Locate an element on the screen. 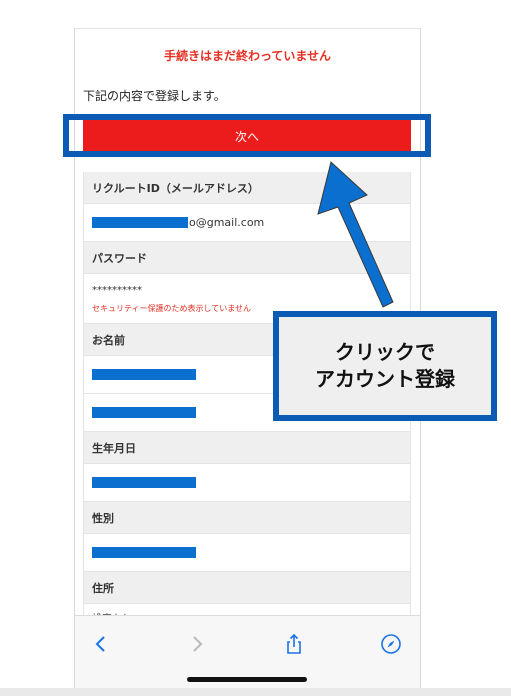  back-chevron-icon is located at coordinates (101, 644).